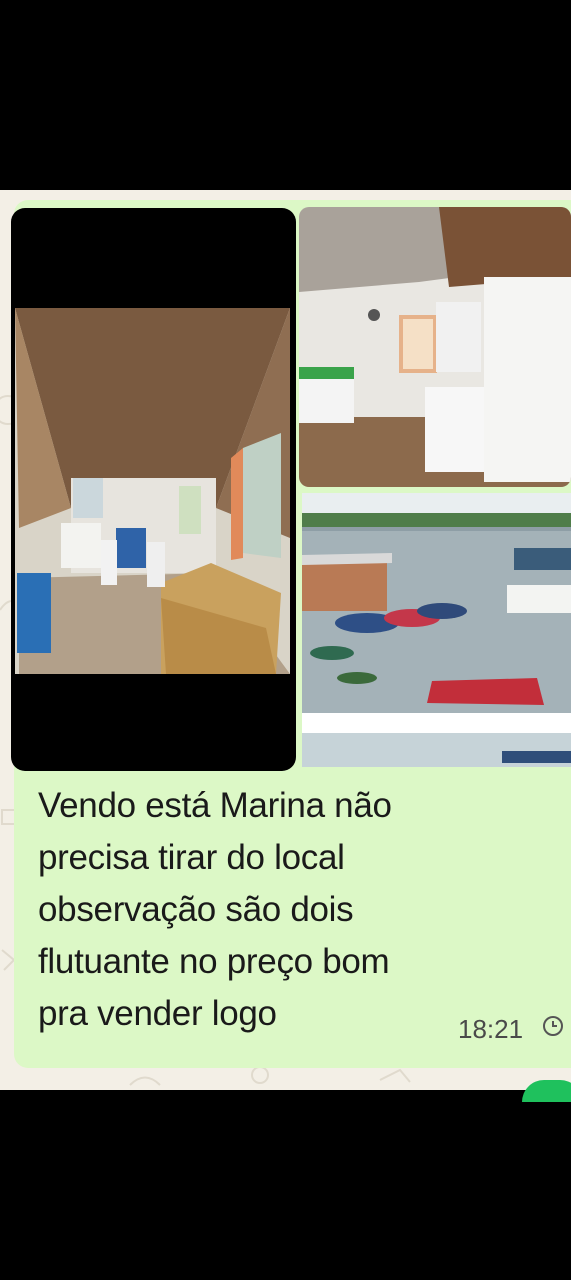 The height and width of the screenshot is (1280, 571). I want to click on photo-marina, so click(436, 630).